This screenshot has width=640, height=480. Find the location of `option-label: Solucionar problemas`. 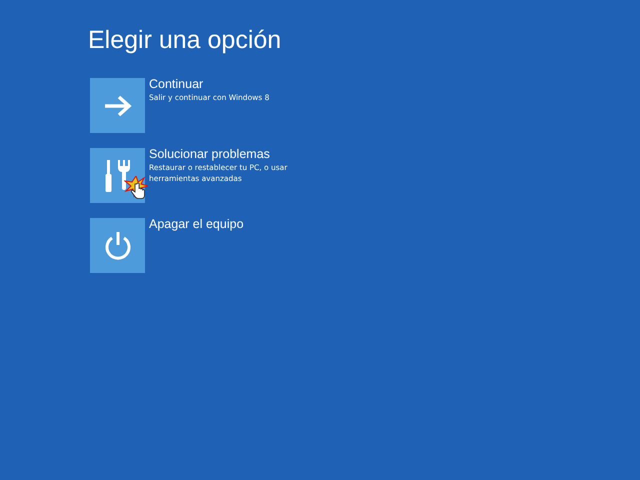

option-label: Solucionar problemas is located at coordinates (209, 154).